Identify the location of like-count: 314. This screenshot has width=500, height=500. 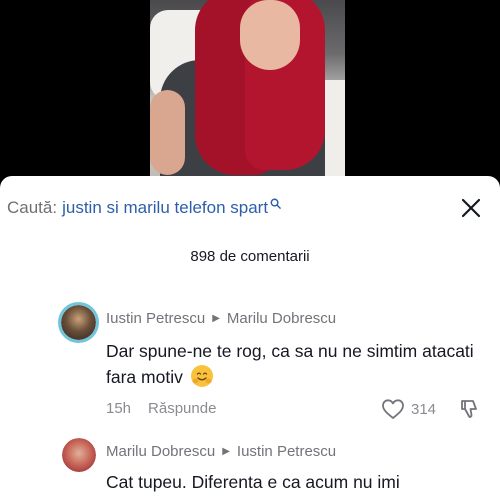
(424, 409).